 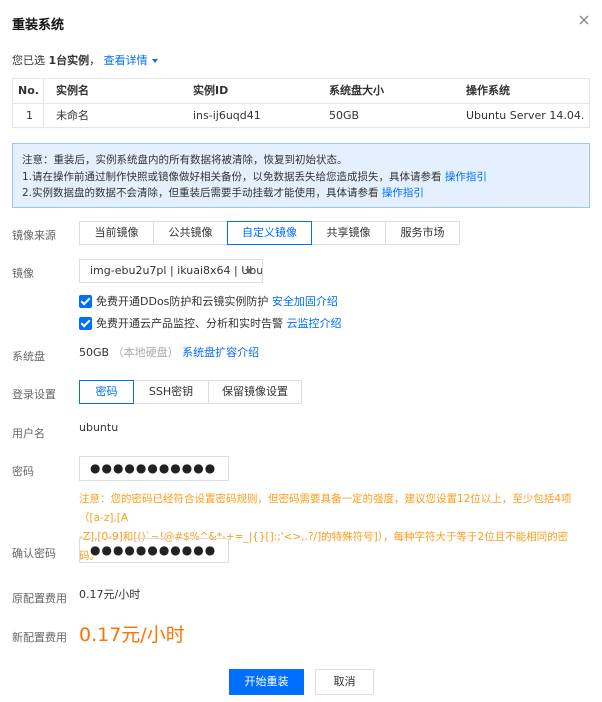 What do you see at coordinates (466, 177) in the screenshot?
I see `operation-guide-link: 操作指引` at bounding box center [466, 177].